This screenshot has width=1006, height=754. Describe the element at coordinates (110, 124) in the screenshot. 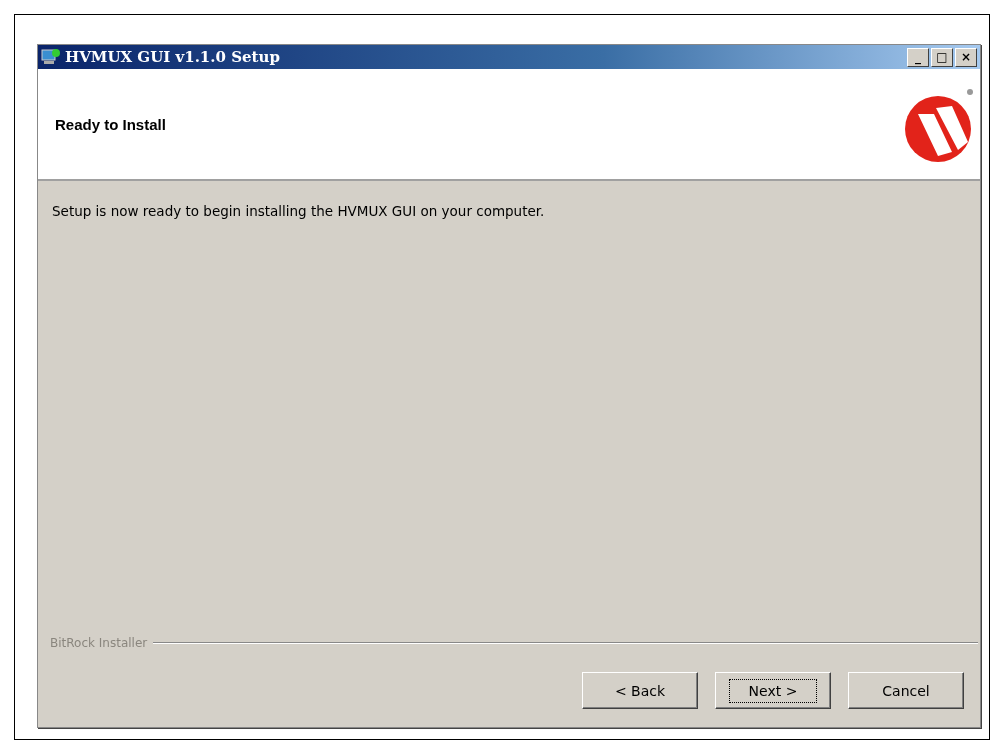

I see `page-title: Ready to Install` at that location.